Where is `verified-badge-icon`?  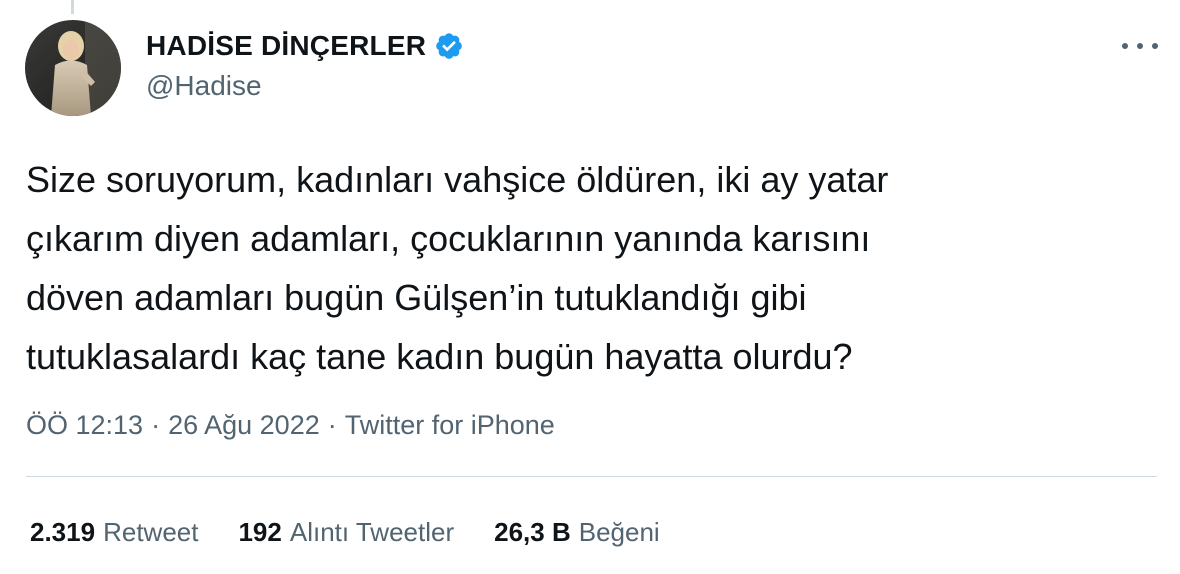
verified-badge-icon is located at coordinates (449, 46).